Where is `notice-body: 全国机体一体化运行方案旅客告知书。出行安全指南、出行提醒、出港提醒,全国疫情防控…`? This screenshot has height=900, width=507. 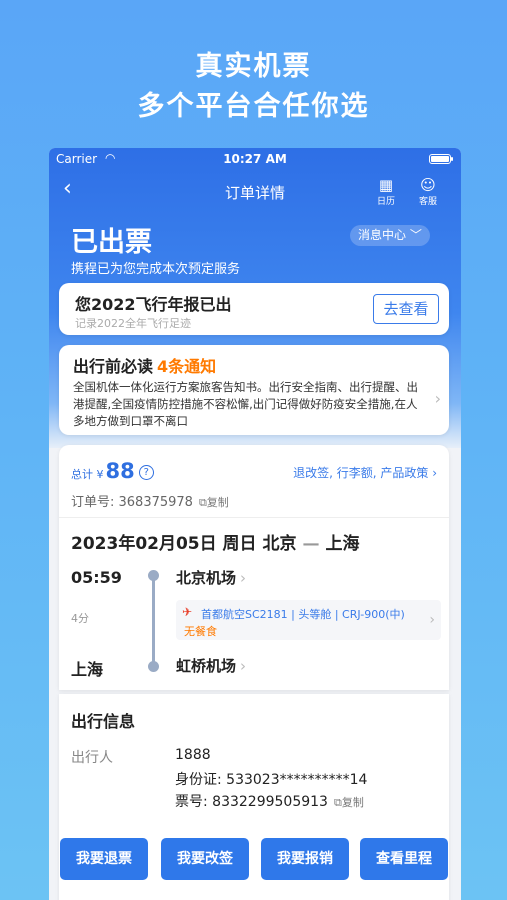
notice-body: 全国机体一体化运行方案旅客告知书。出行安全指南、出行提醒、出港提醒,全国疫情防控… is located at coordinates (245, 404).